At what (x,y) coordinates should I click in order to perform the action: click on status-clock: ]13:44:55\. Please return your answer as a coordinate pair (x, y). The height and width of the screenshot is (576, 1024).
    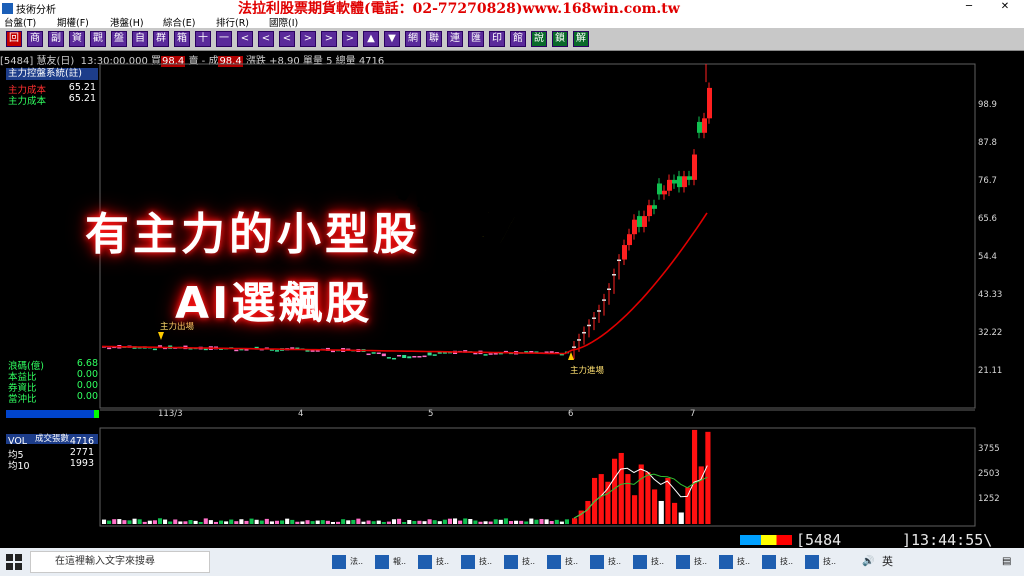
    Looking at the image, I should click on (947, 540).